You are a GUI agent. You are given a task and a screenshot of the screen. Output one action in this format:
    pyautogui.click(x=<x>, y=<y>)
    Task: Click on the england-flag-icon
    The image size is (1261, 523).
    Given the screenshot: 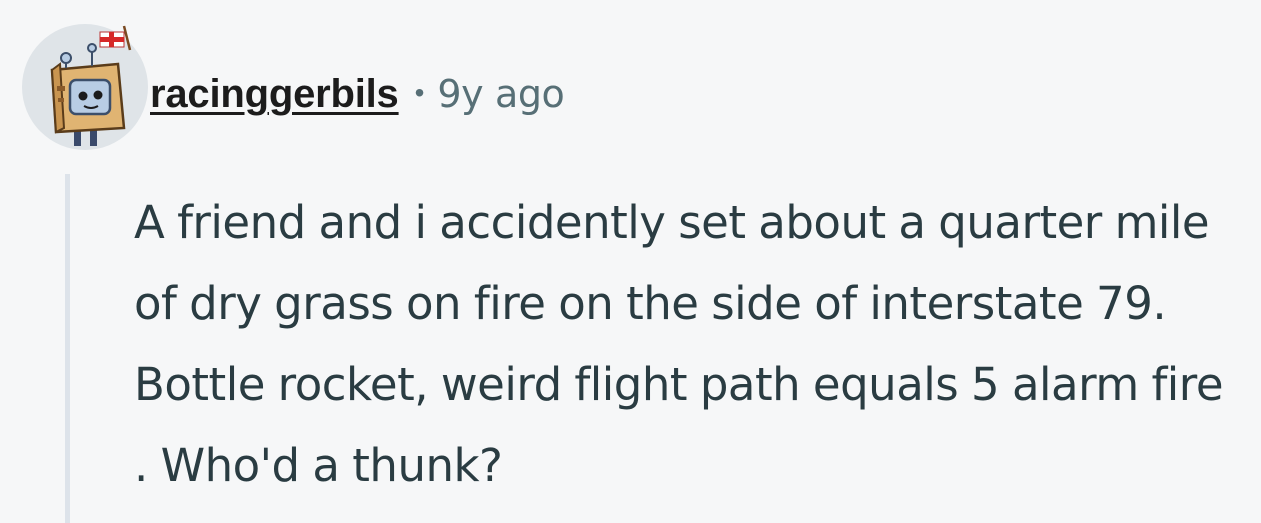 What is the action you would take?
    pyautogui.click(x=115, y=38)
    